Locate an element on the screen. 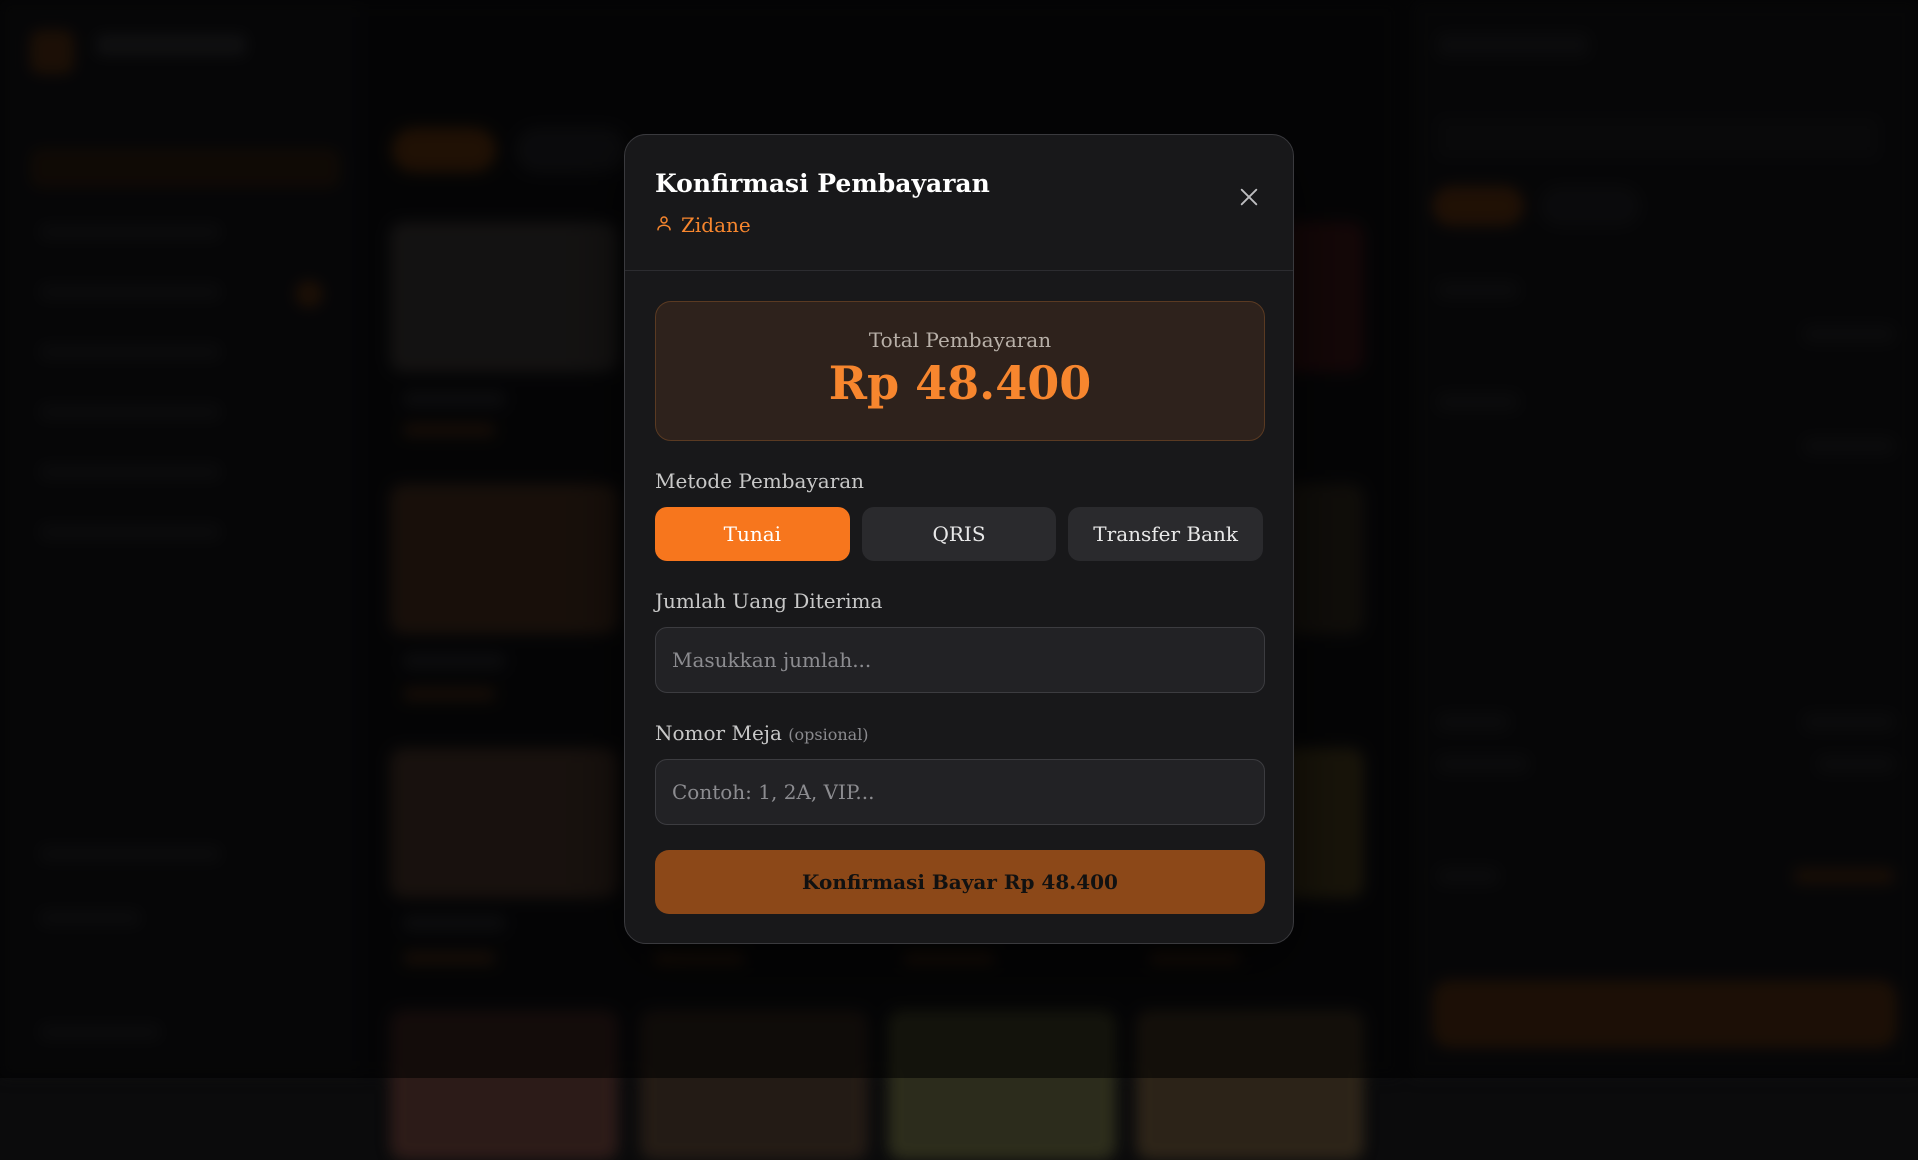  total-payment-amount: Rp 48.400 is located at coordinates (960, 383).